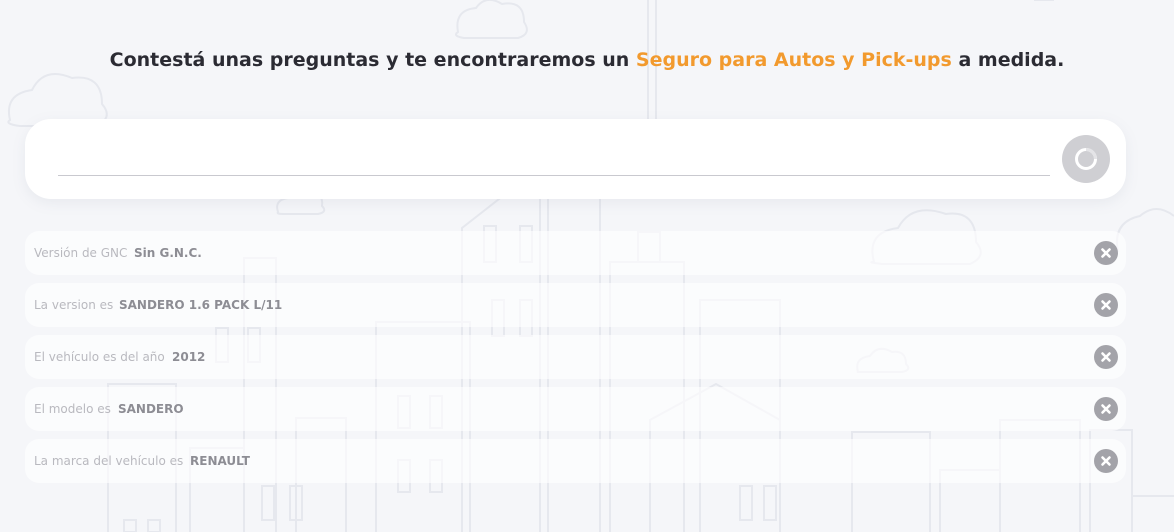 Image resolution: width=1174 pixels, height=532 pixels. Describe the element at coordinates (1008, 60) in the screenshot. I see `title-text-end: a medida.` at that location.